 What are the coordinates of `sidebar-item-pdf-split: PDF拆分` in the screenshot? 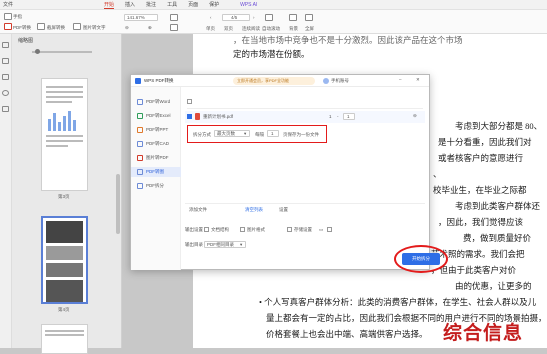 It's located at (156, 186).